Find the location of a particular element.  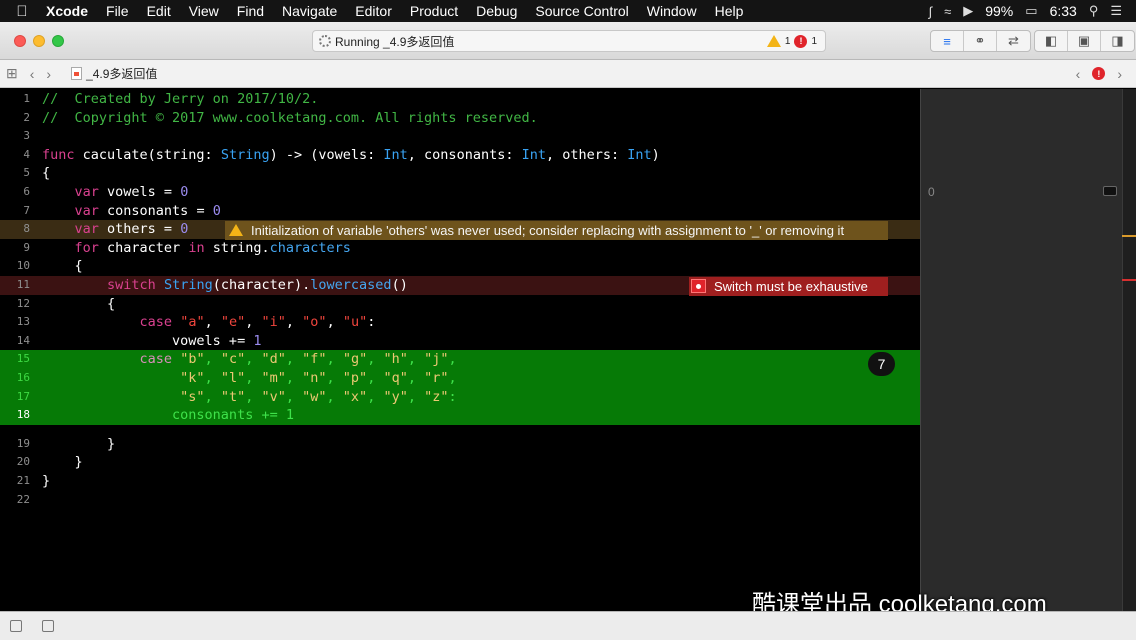

wifi-icon: ≈ is located at coordinates (947, 11).